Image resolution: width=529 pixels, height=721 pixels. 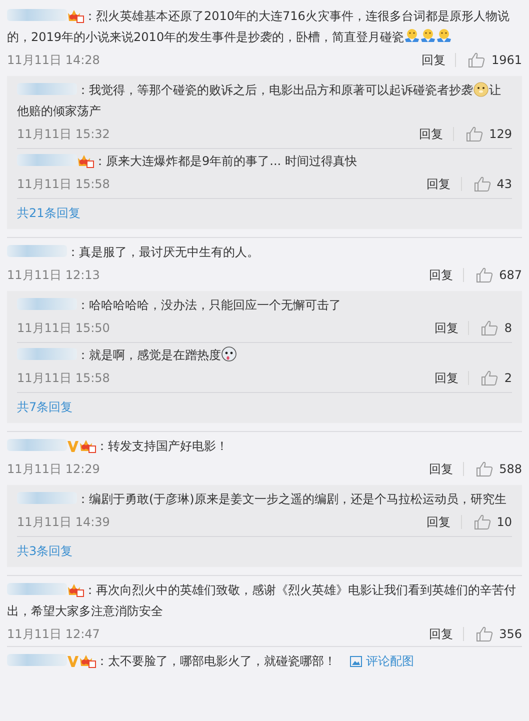 I want to click on husky-face-emoji-icon, so click(x=229, y=354).